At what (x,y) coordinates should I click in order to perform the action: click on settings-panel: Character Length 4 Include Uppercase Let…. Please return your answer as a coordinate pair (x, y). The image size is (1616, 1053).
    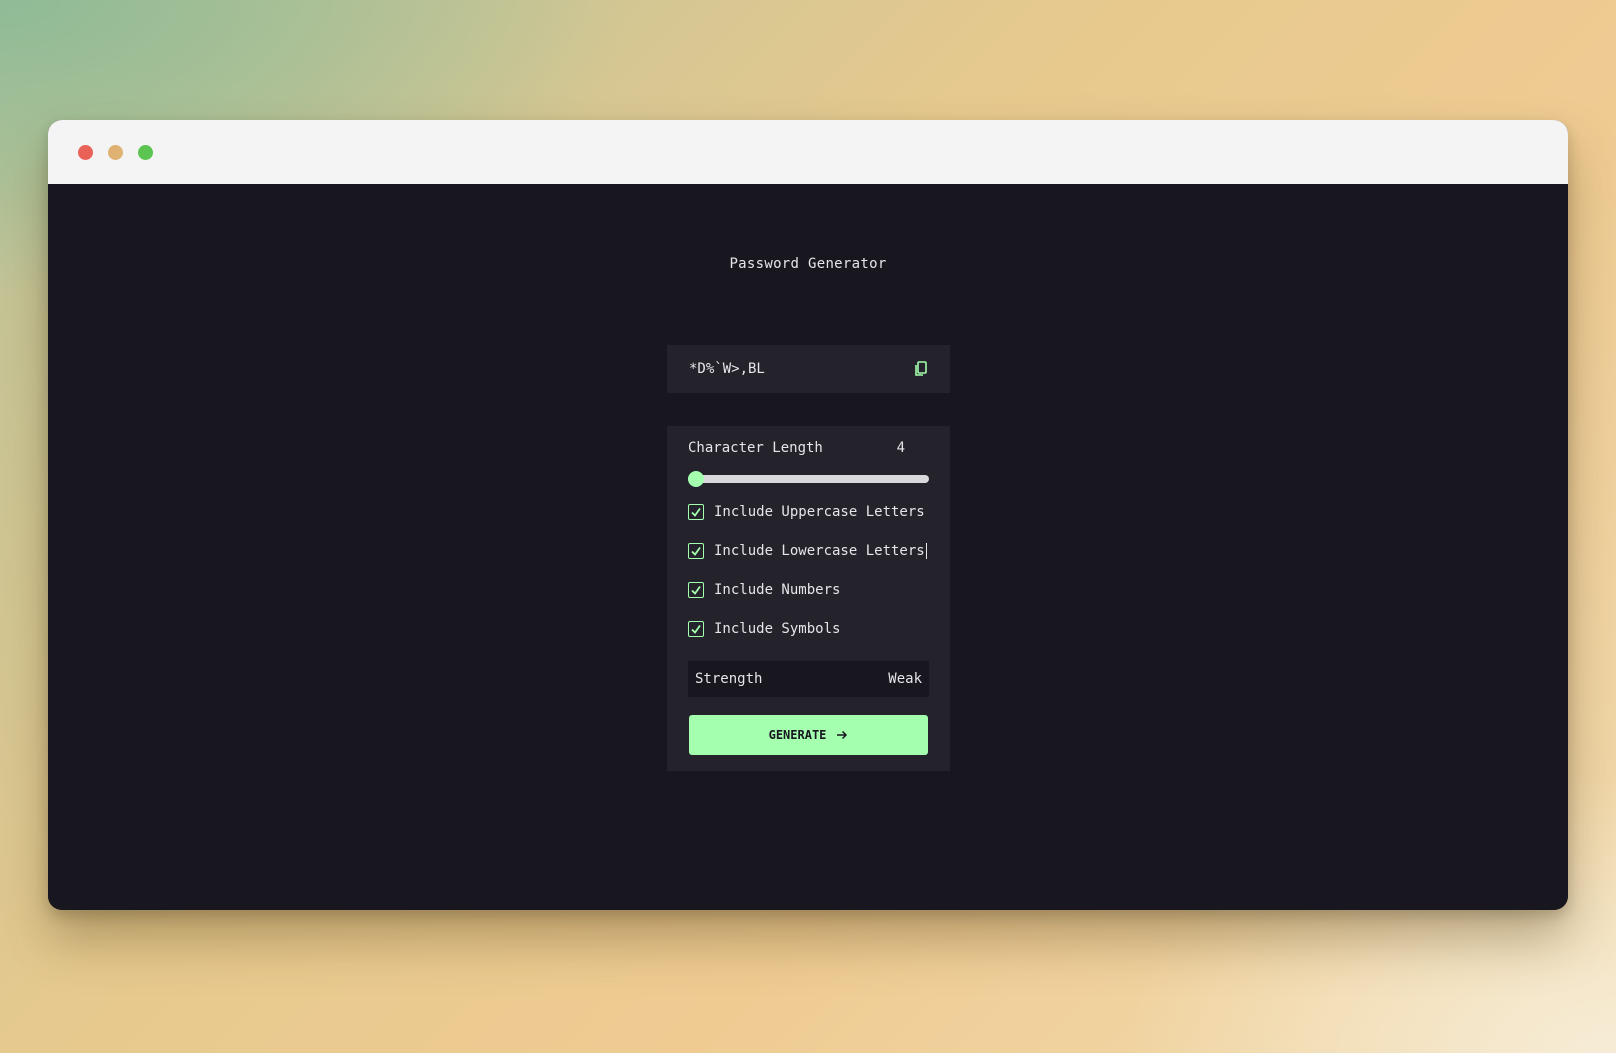
    Looking at the image, I should click on (808, 598).